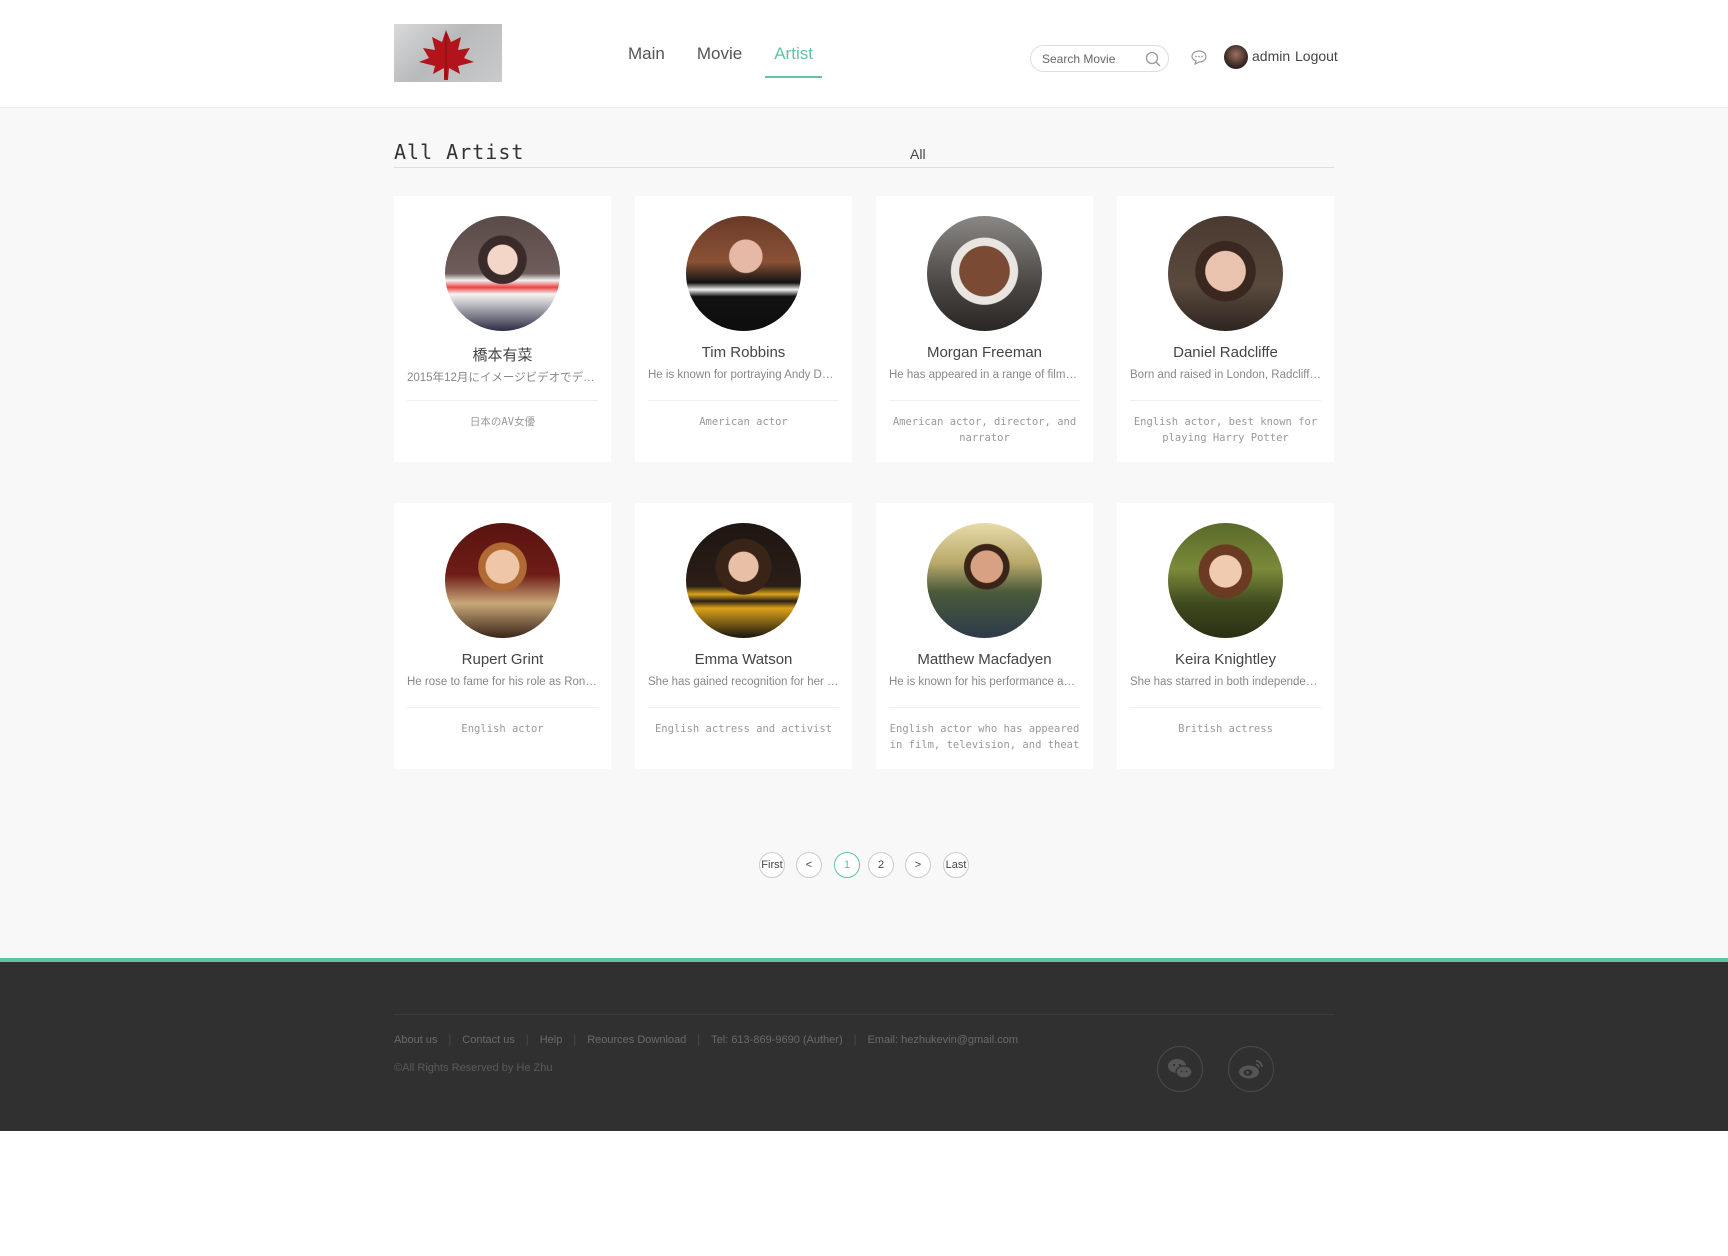 This screenshot has width=1728, height=1256. Describe the element at coordinates (864, 167) in the screenshot. I see `title-divider` at that location.